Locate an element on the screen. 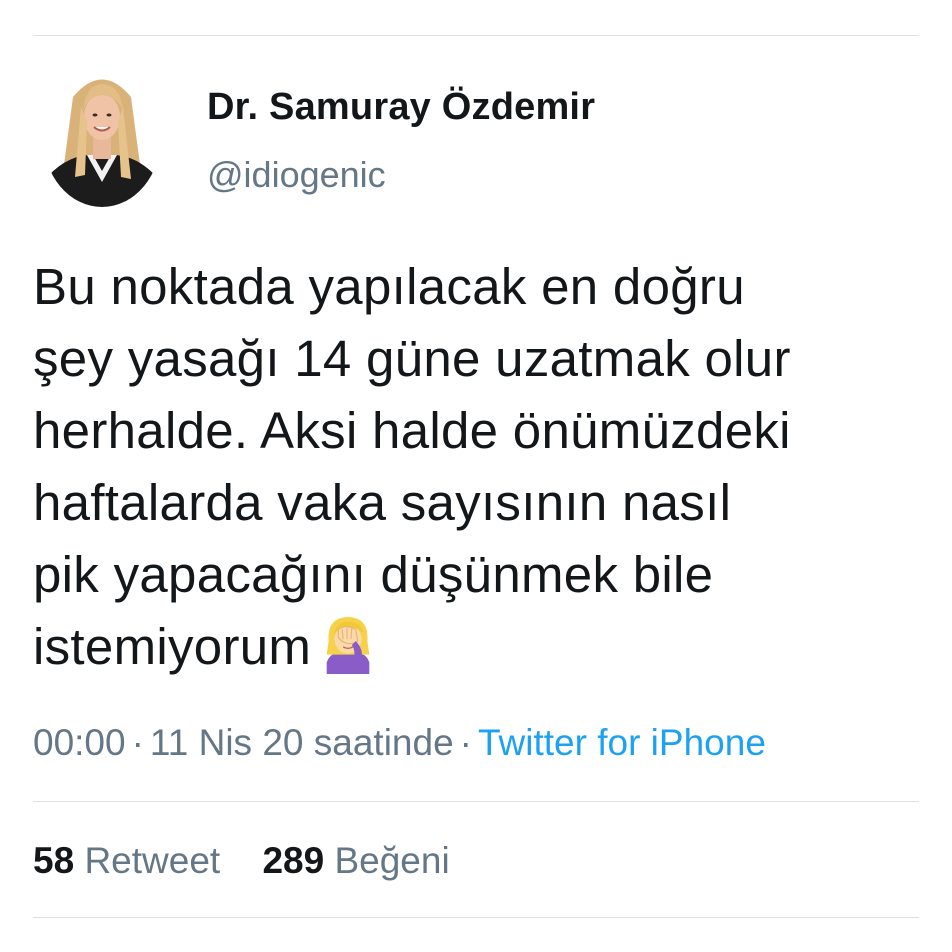 The width and height of the screenshot is (952, 952). retweet-count: 58 is located at coordinates (54, 860).